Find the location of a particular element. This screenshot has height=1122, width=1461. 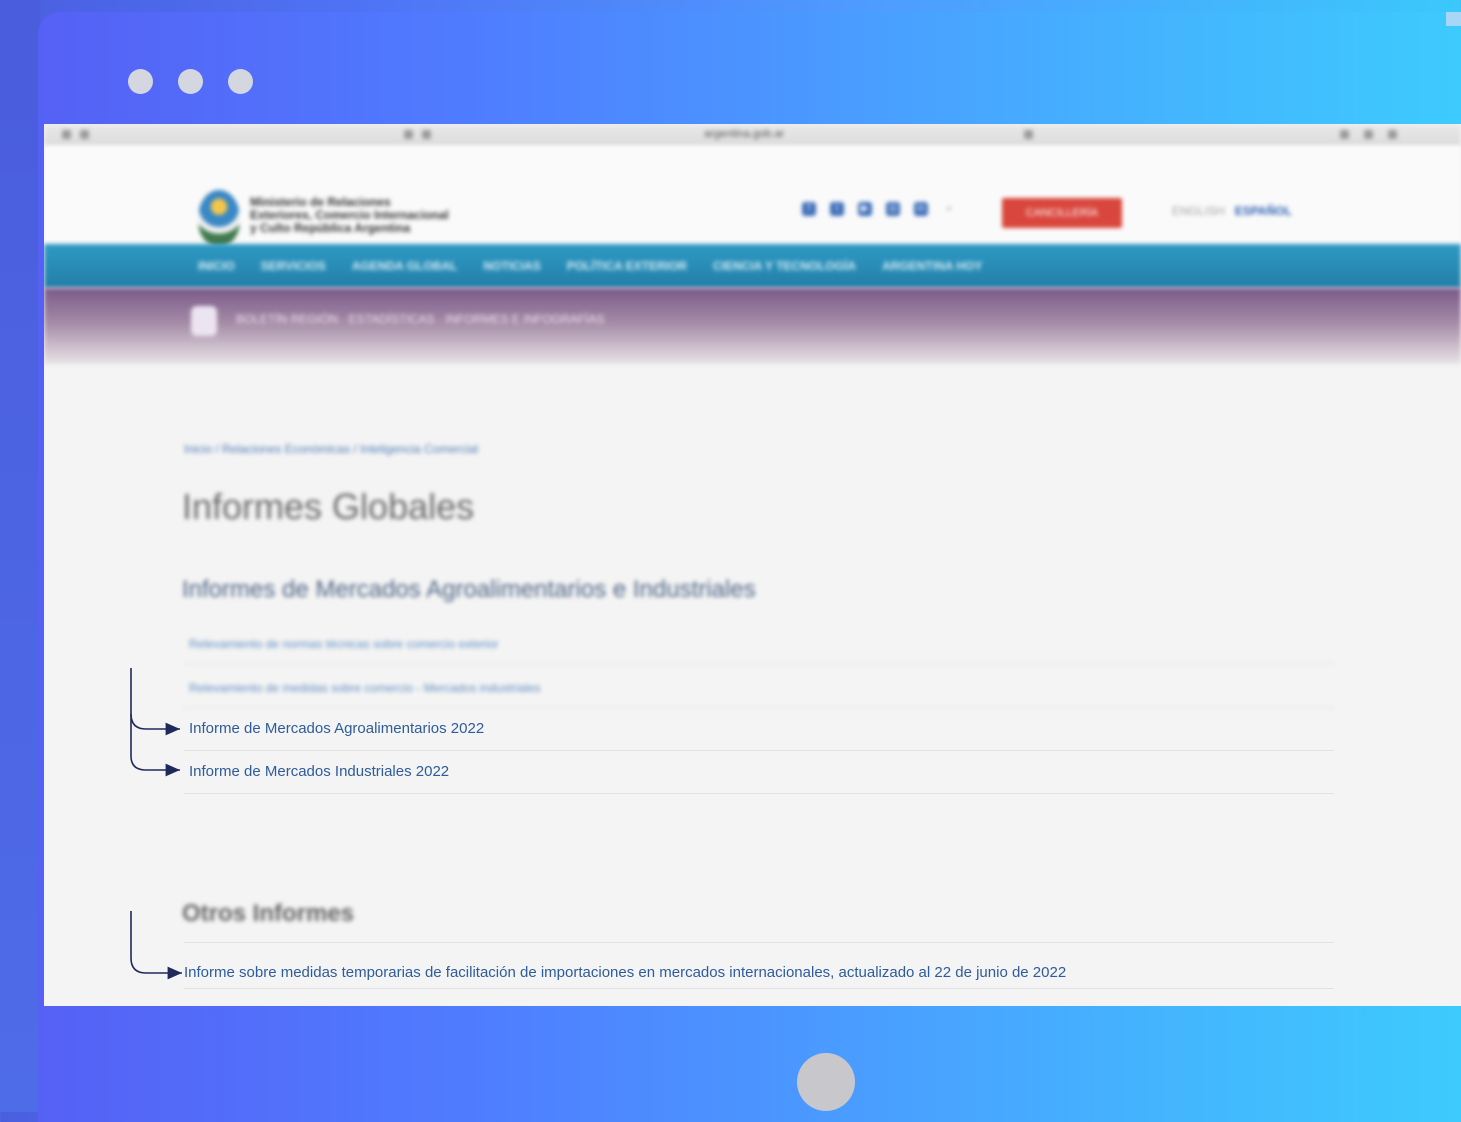

home-button is located at coordinates (826, 1082).